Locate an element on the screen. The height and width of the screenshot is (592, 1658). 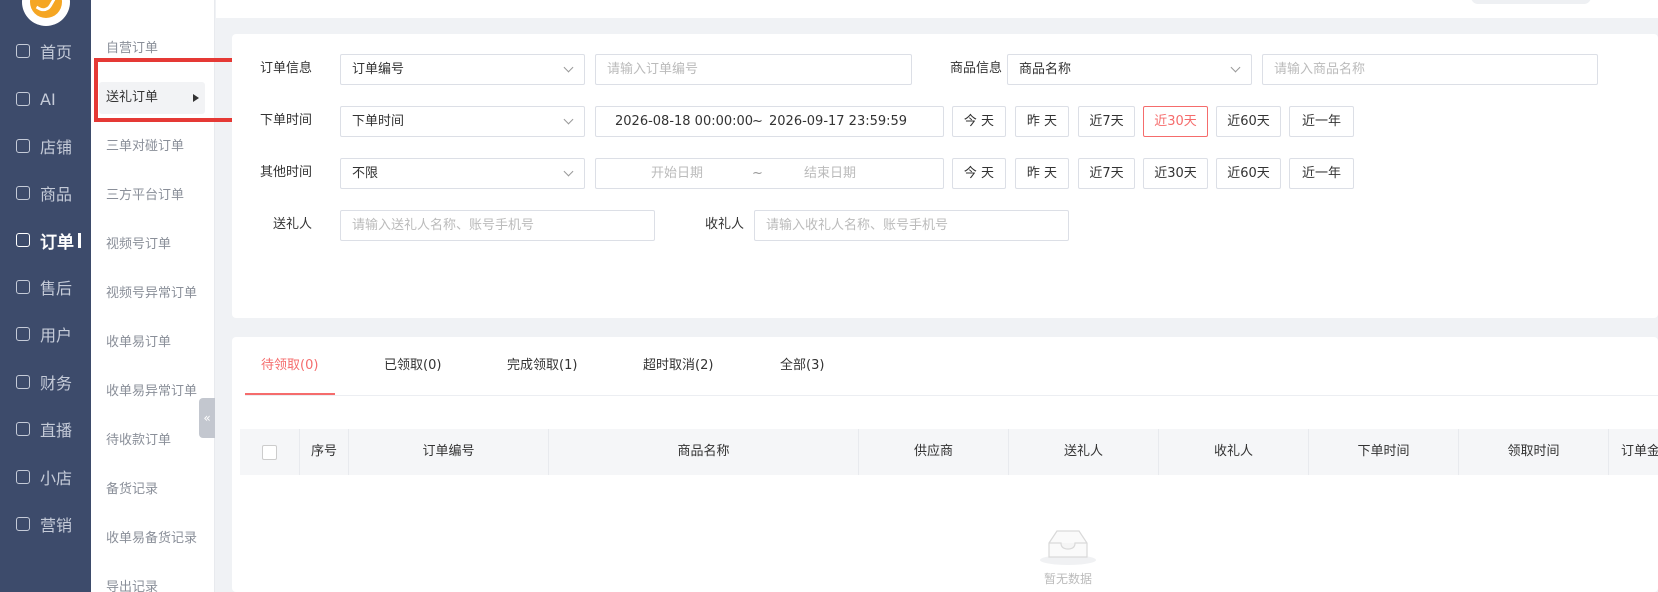
top-search-pill is located at coordinates (1531, 2).